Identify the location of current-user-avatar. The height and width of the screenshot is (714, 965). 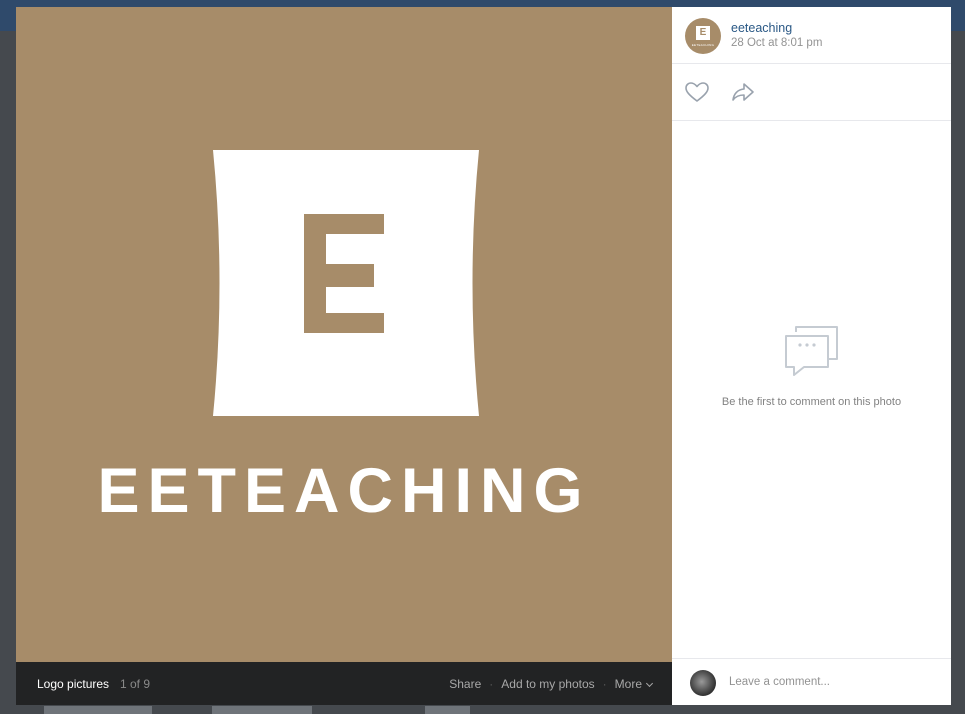
(703, 683).